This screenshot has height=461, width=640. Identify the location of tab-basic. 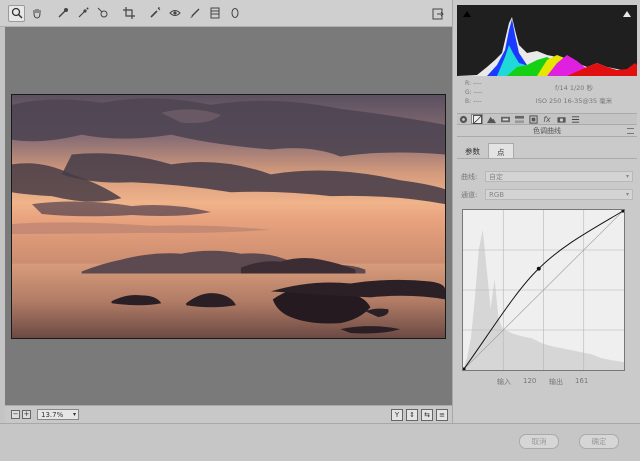
(463, 119).